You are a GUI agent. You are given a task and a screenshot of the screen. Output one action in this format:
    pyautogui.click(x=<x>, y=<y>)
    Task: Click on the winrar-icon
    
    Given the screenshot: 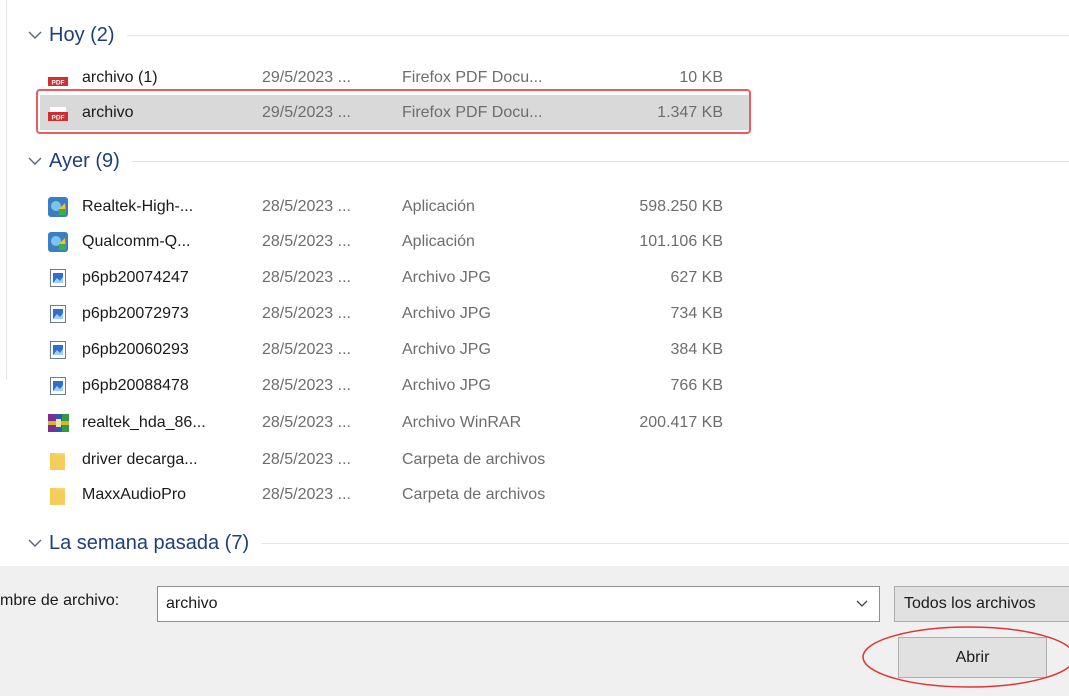 What is the action you would take?
    pyautogui.click(x=58, y=423)
    